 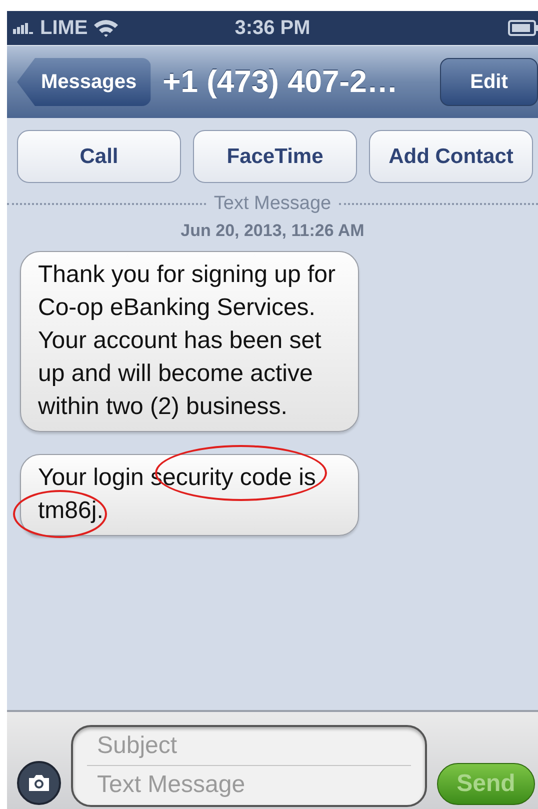 I want to click on action-button: Call, so click(x=99, y=156).